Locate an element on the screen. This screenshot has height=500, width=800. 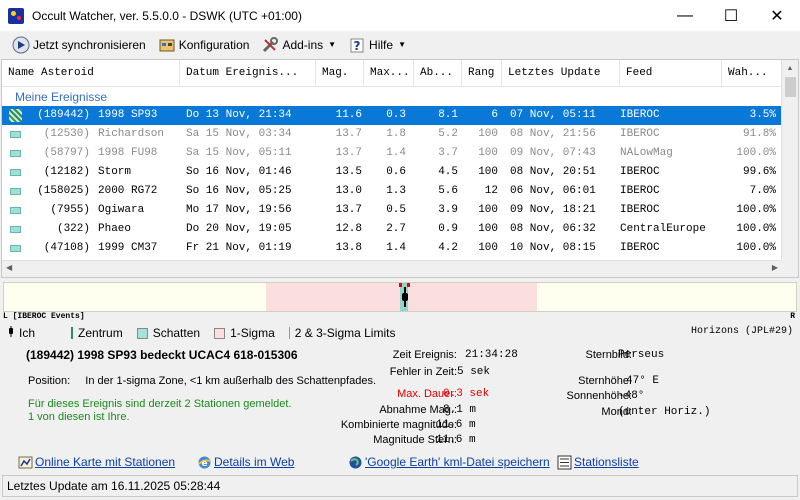
help-menu: ? Hilfe ▼ is located at coordinates (377, 45).